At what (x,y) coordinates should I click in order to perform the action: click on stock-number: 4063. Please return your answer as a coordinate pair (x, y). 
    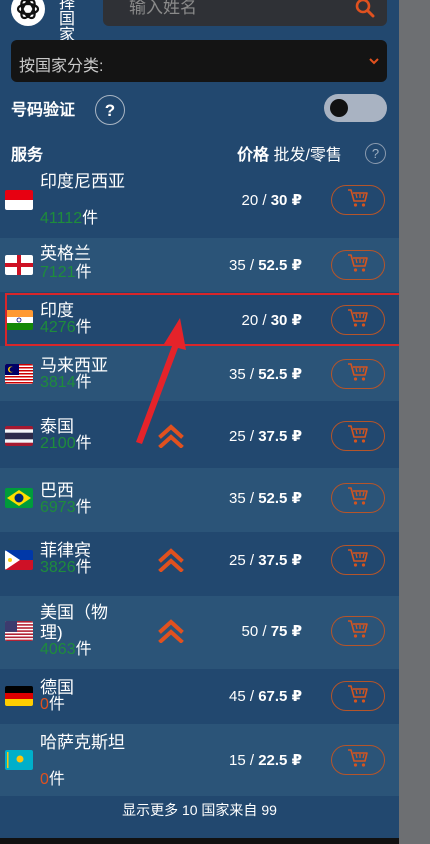
    Looking at the image, I should click on (58, 649).